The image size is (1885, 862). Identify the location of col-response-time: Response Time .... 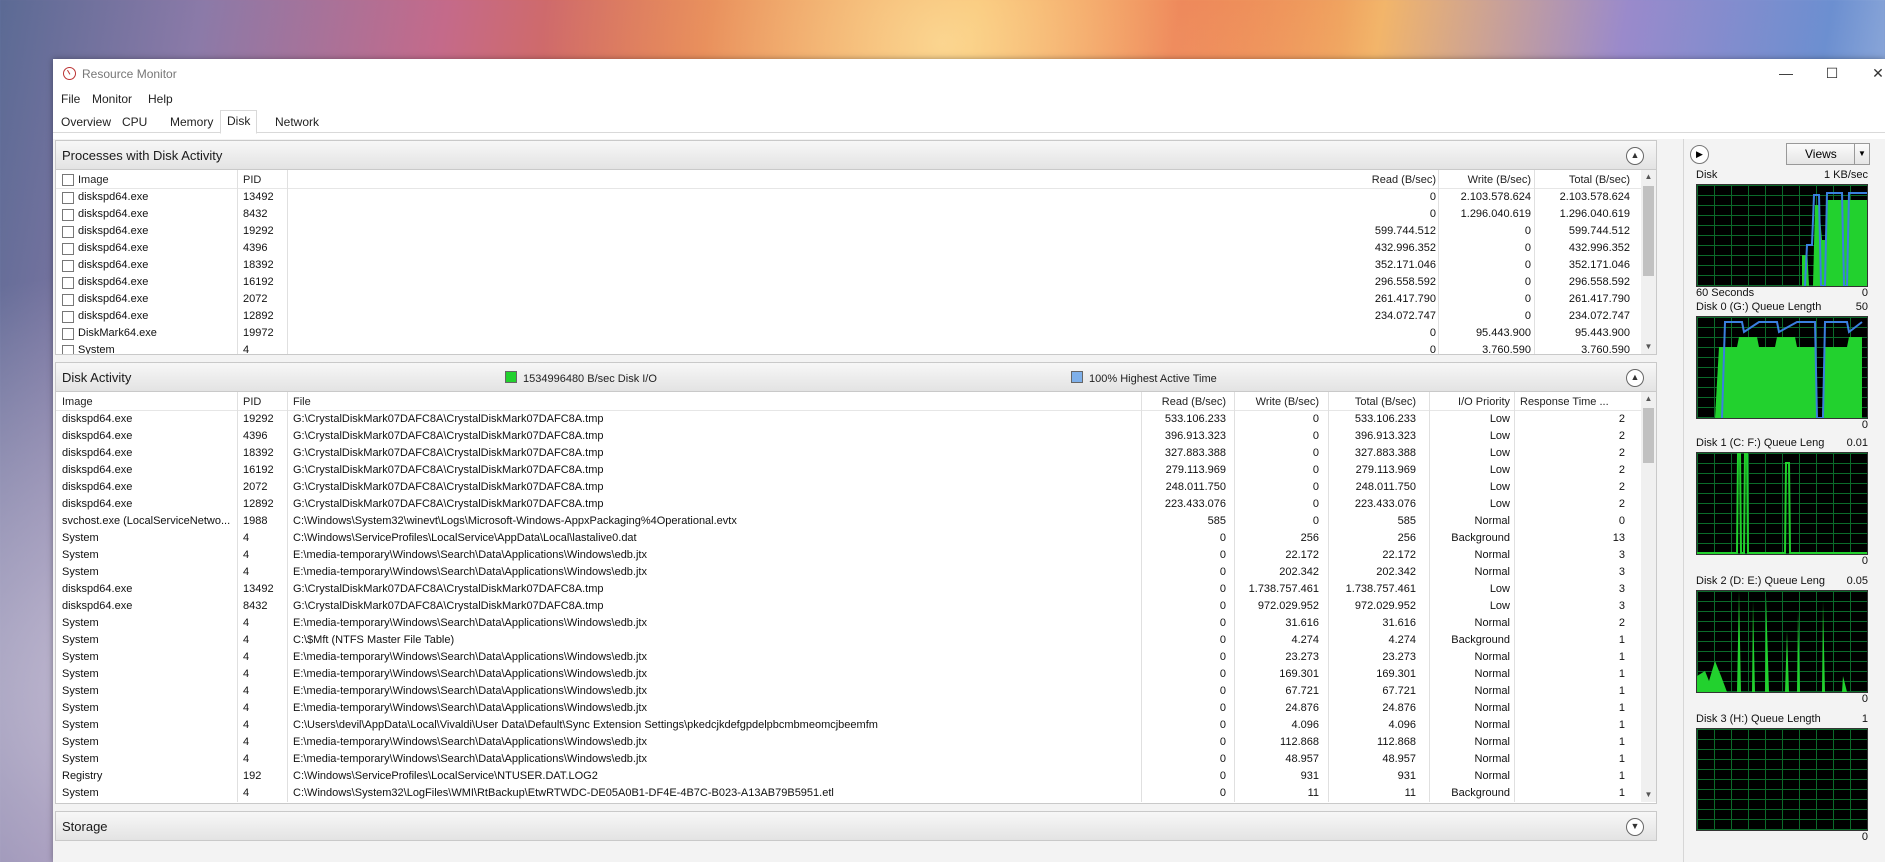
(1564, 402).